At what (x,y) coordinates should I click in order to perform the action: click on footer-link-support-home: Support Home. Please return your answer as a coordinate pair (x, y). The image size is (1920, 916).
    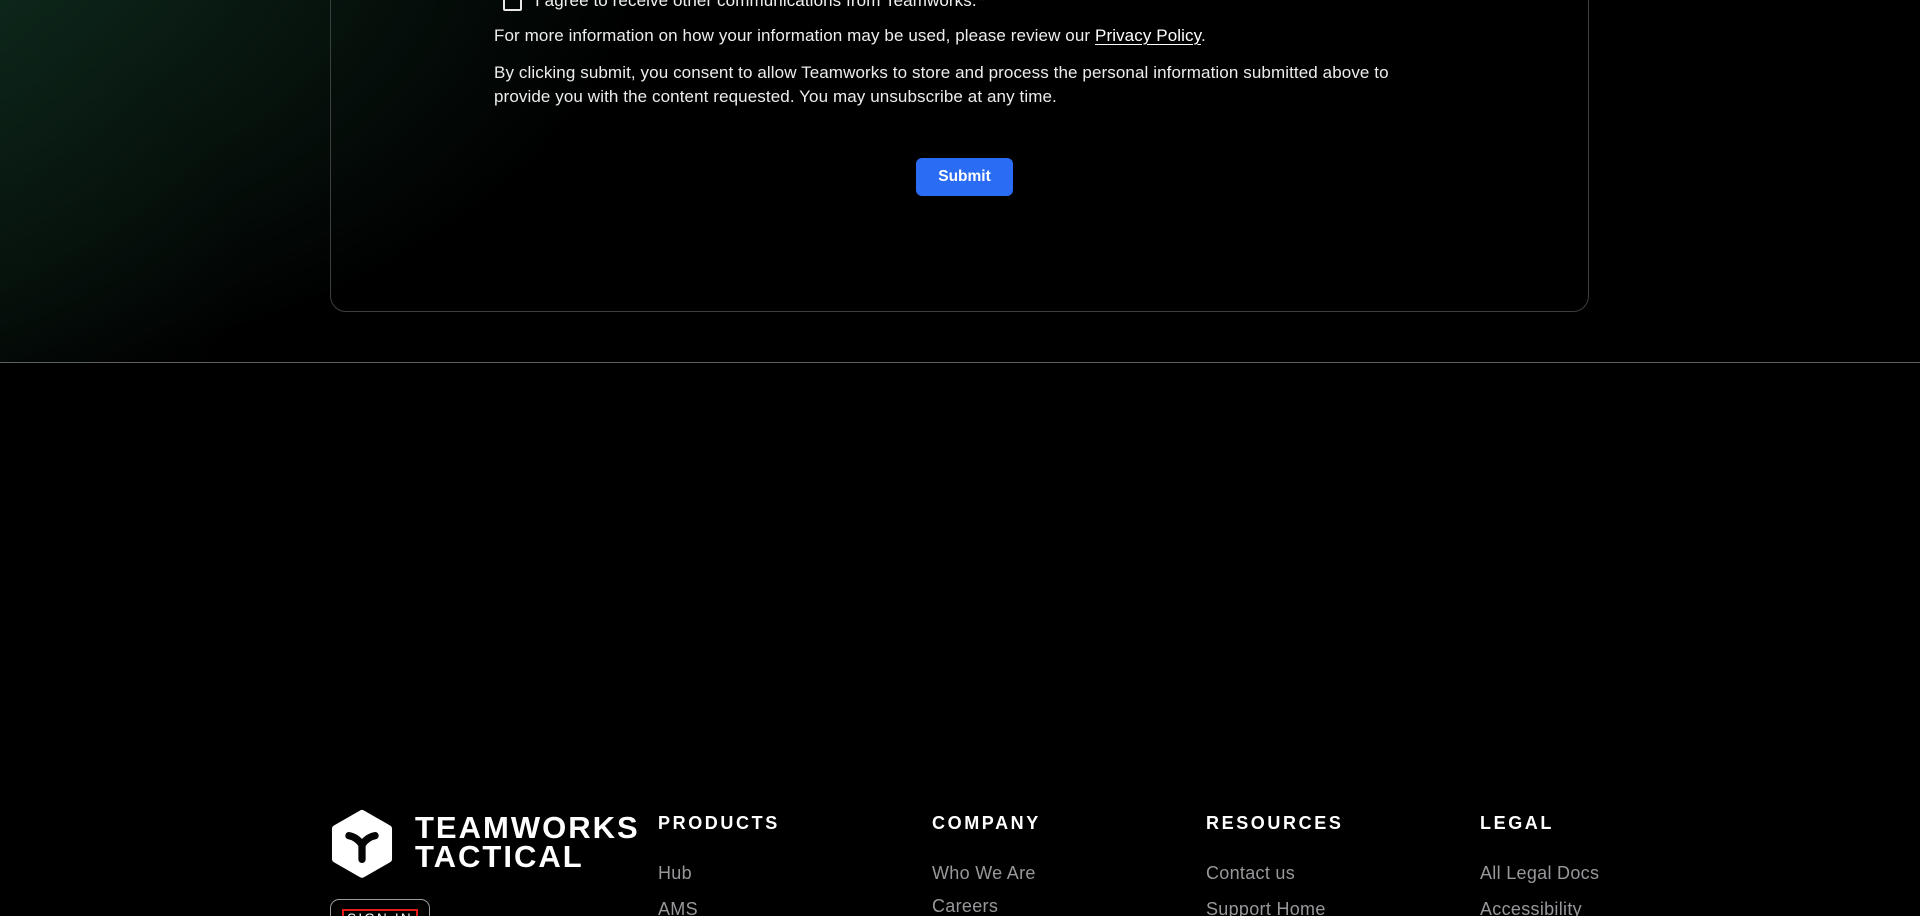
    Looking at the image, I should click on (1274, 907).